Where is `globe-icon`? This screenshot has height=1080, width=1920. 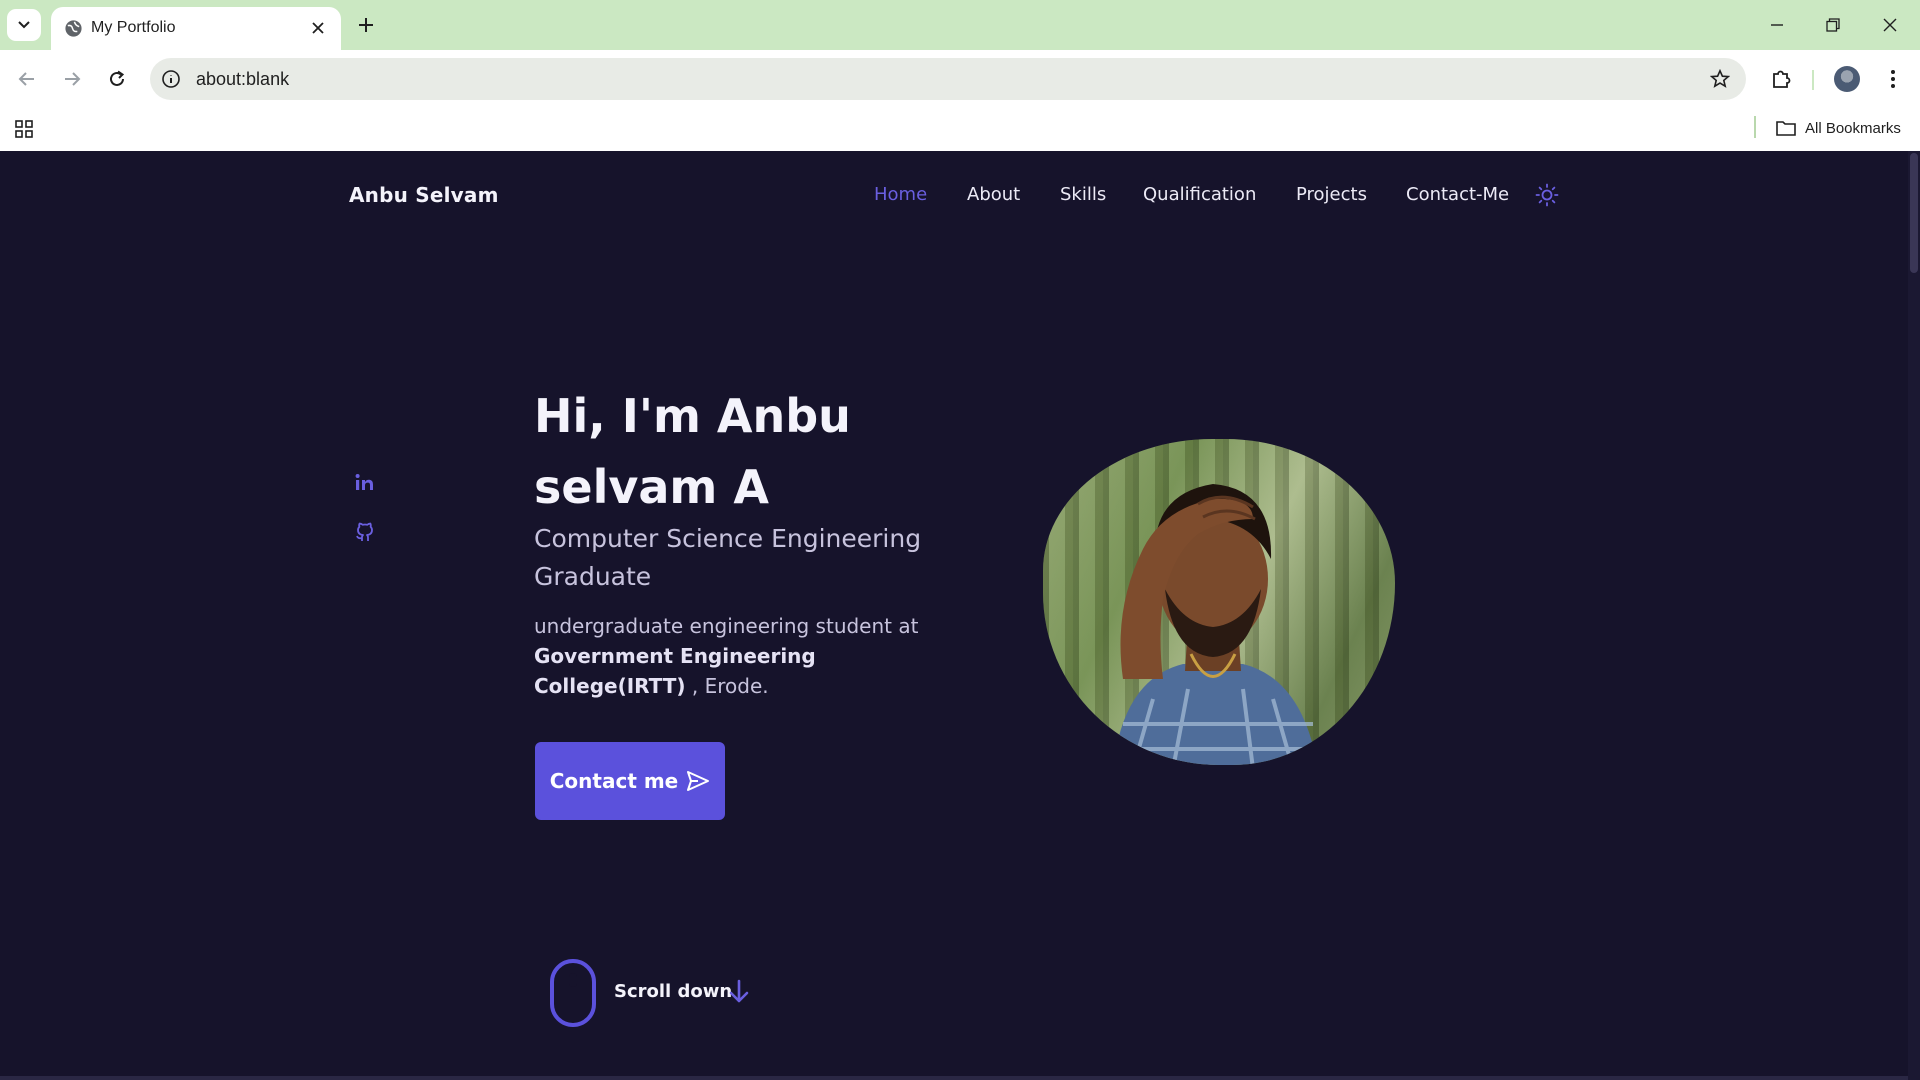 globe-icon is located at coordinates (73, 28).